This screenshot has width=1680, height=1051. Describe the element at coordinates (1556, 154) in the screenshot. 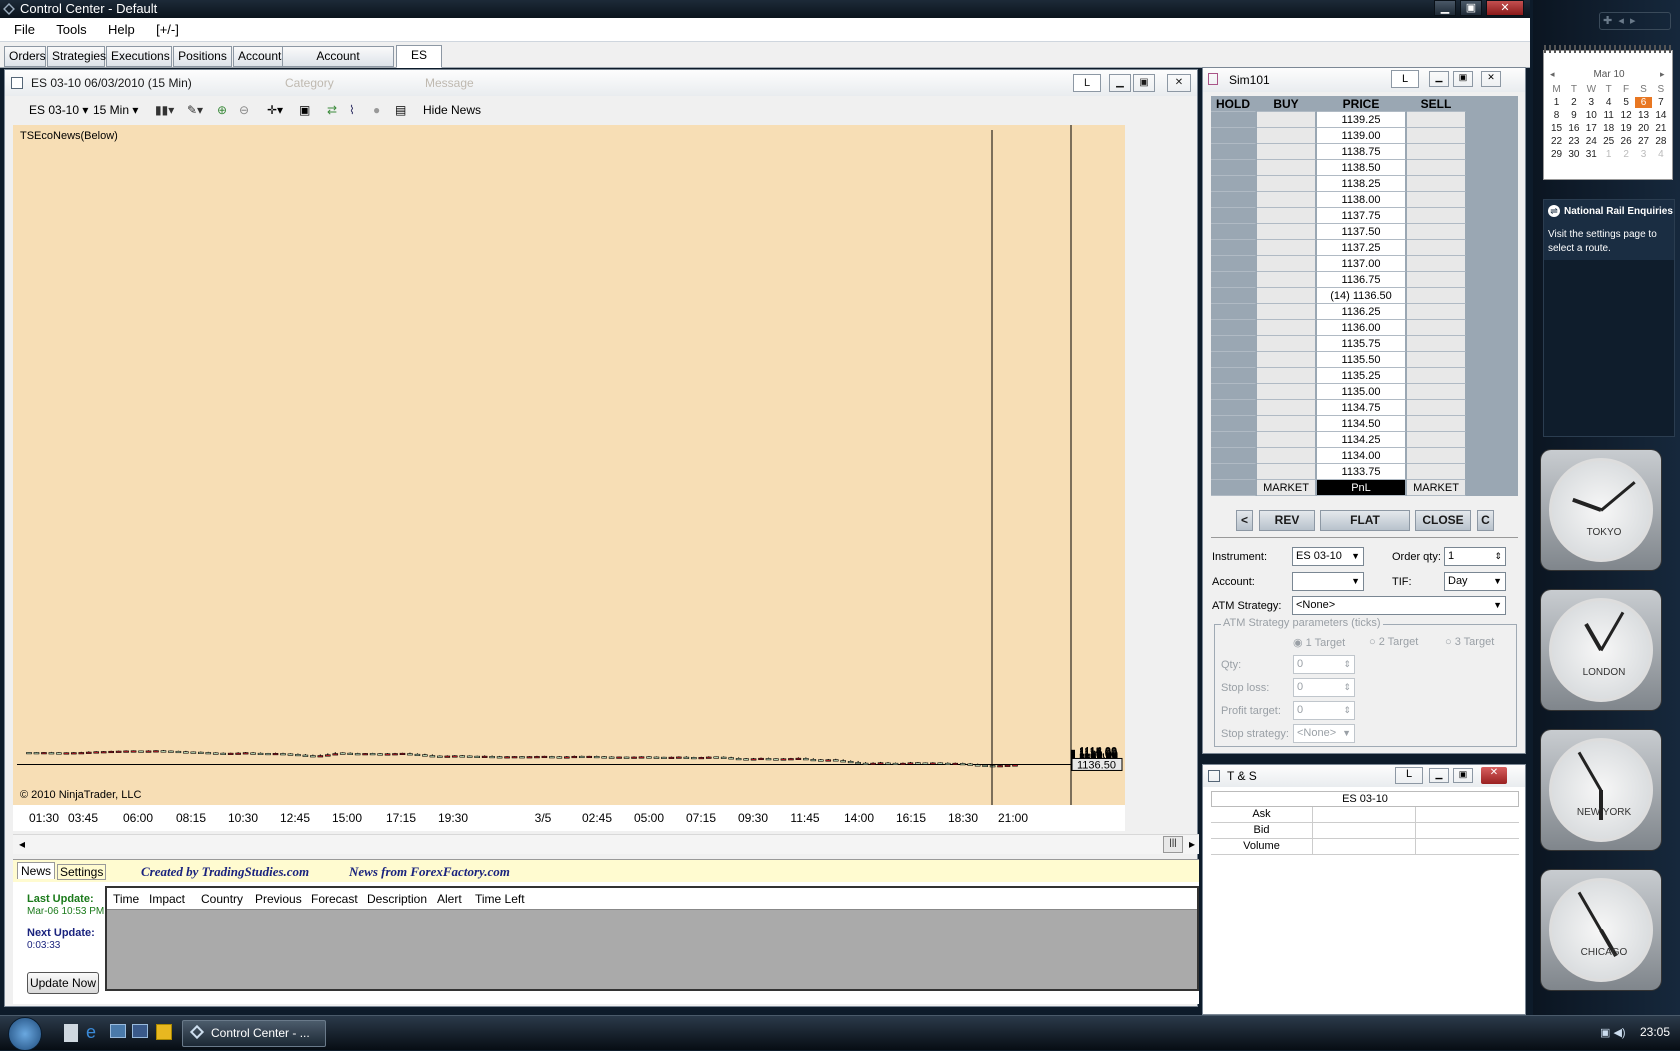

I see `calendar-day: 29` at that location.